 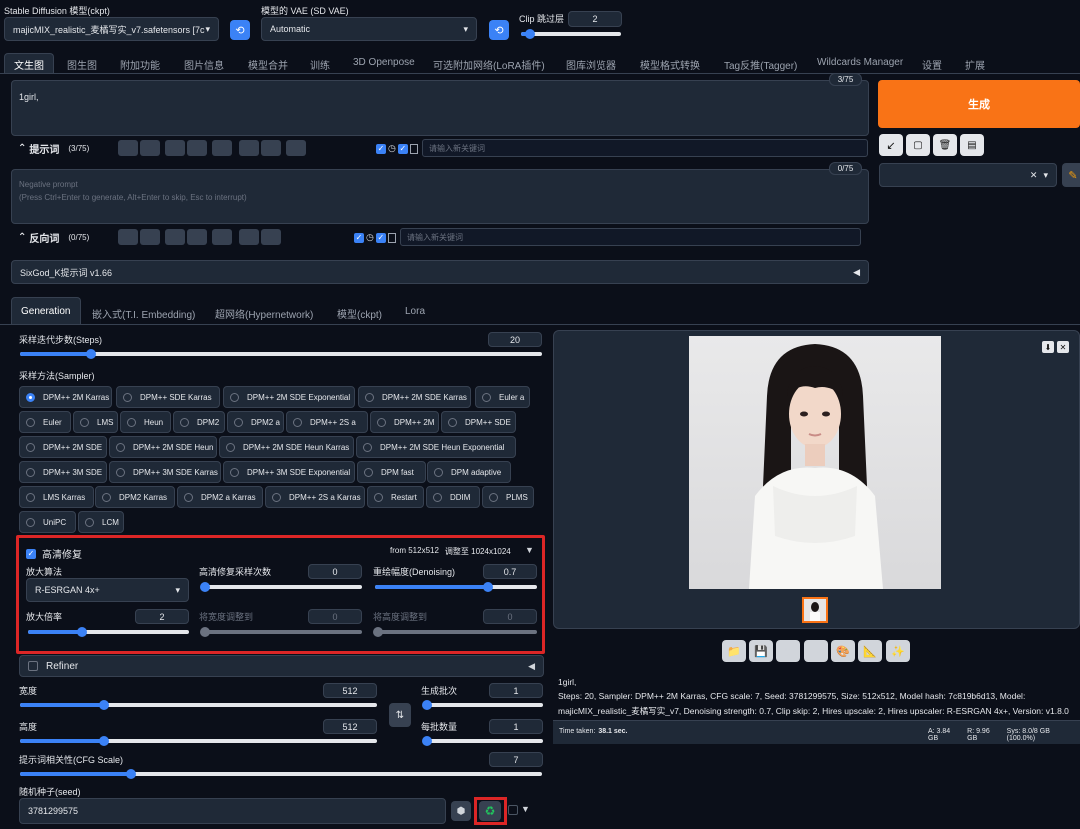 What do you see at coordinates (286, 447) in the screenshot?
I see `sampler-option: DPM++ 2M SDE Heun Karras` at bounding box center [286, 447].